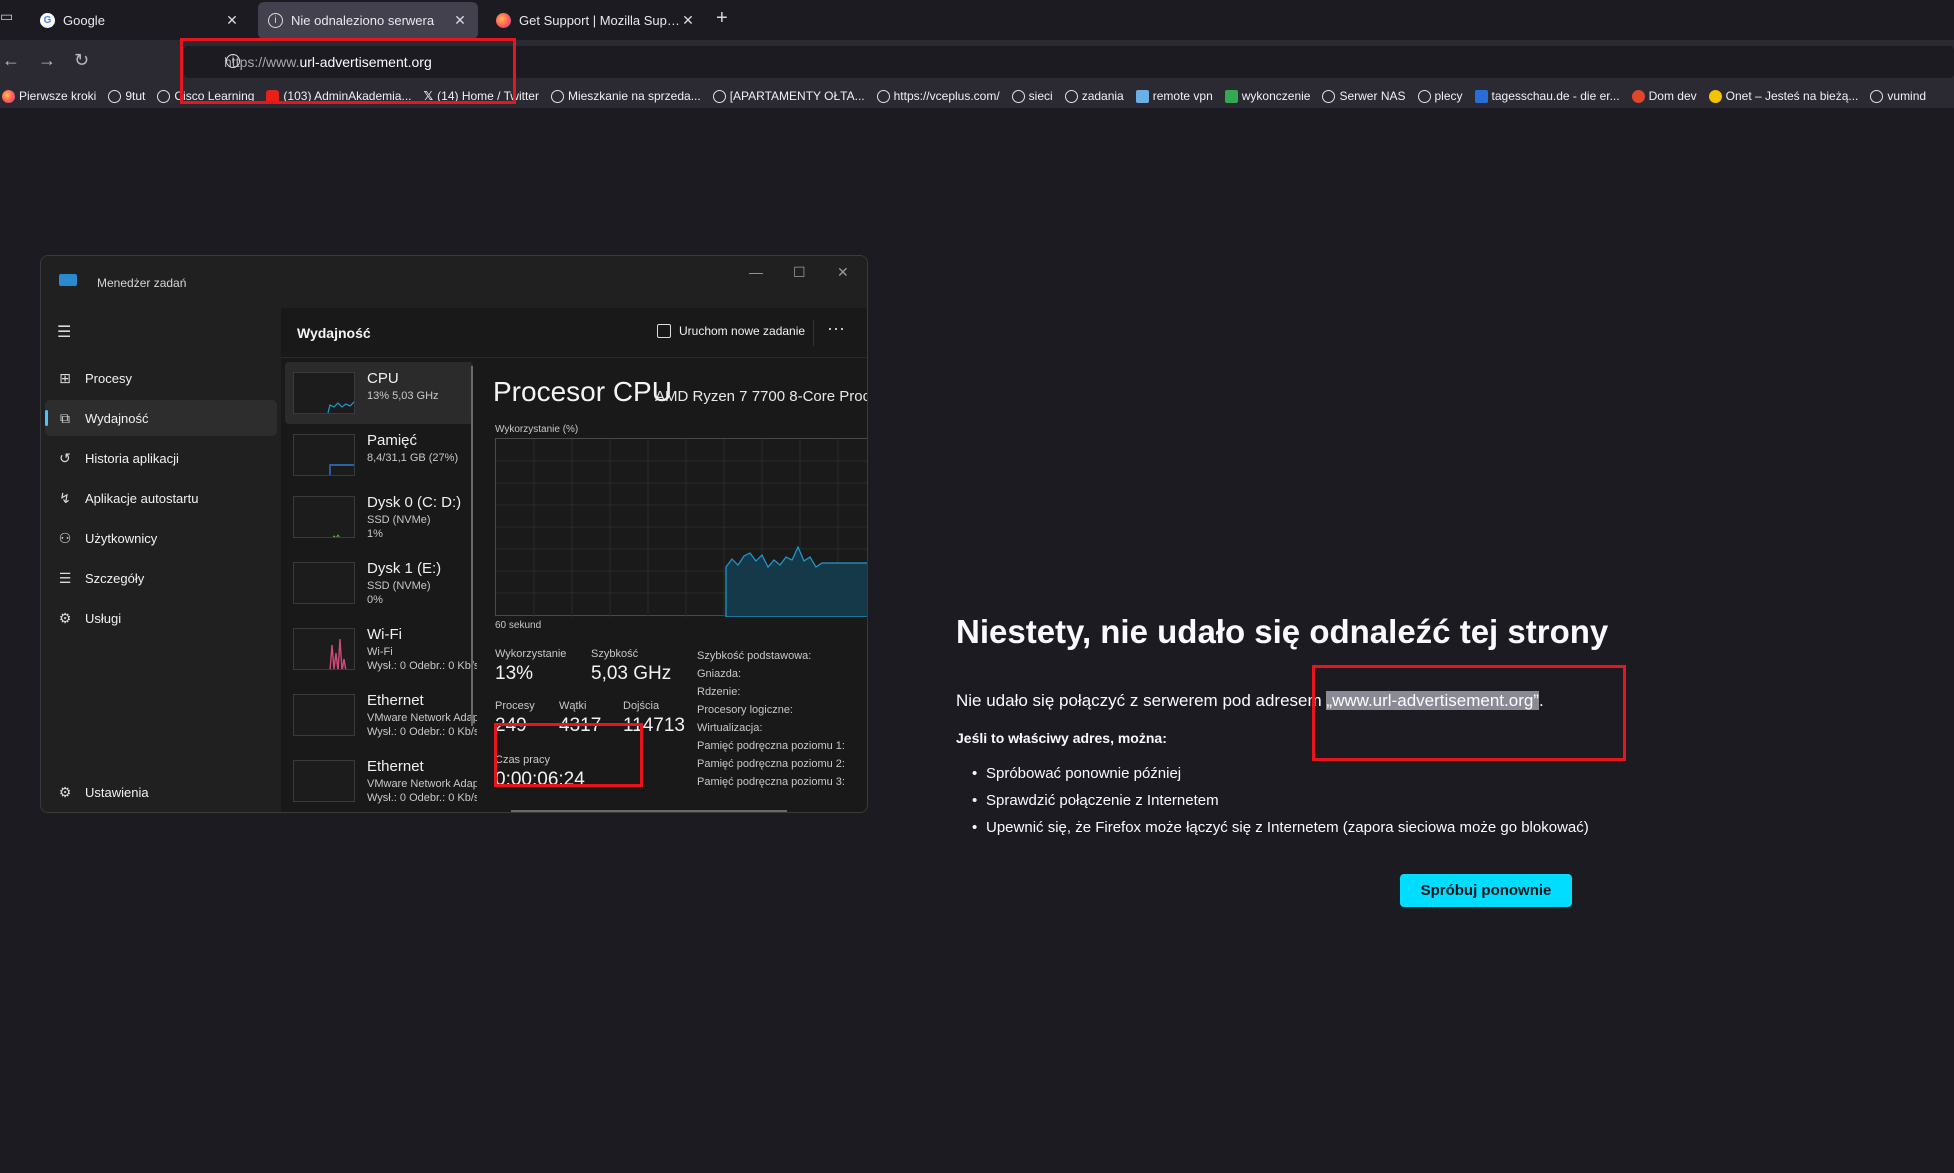 The height and width of the screenshot is (1173, 1954). I want to click on threads-label: Wątki, so click(573, 706).